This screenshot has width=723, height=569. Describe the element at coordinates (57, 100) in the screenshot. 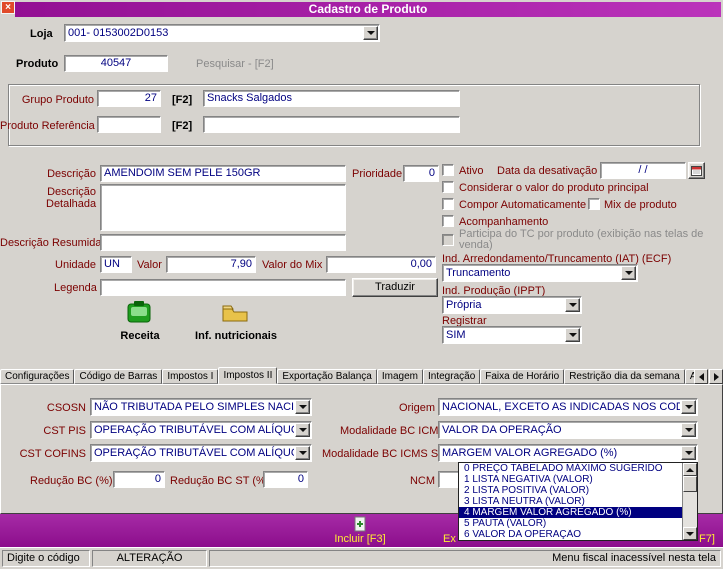

I see `grupo-produto-label: Grupo Produto` at that location.